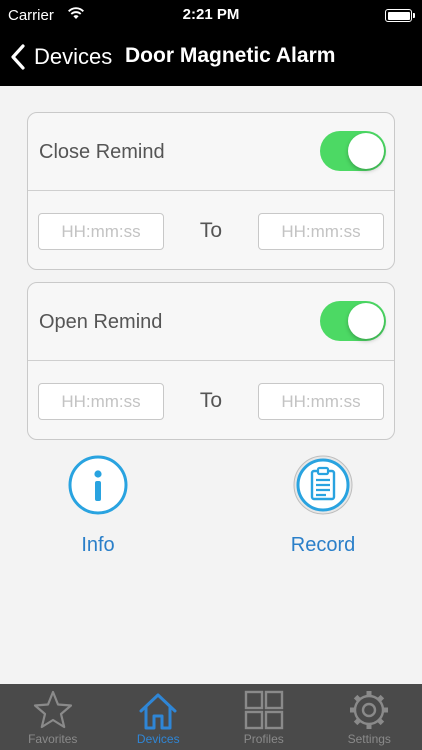 The width and height of the screenshot is (422, 750). I want to click on open-remind-toggle, so click(353, 321).